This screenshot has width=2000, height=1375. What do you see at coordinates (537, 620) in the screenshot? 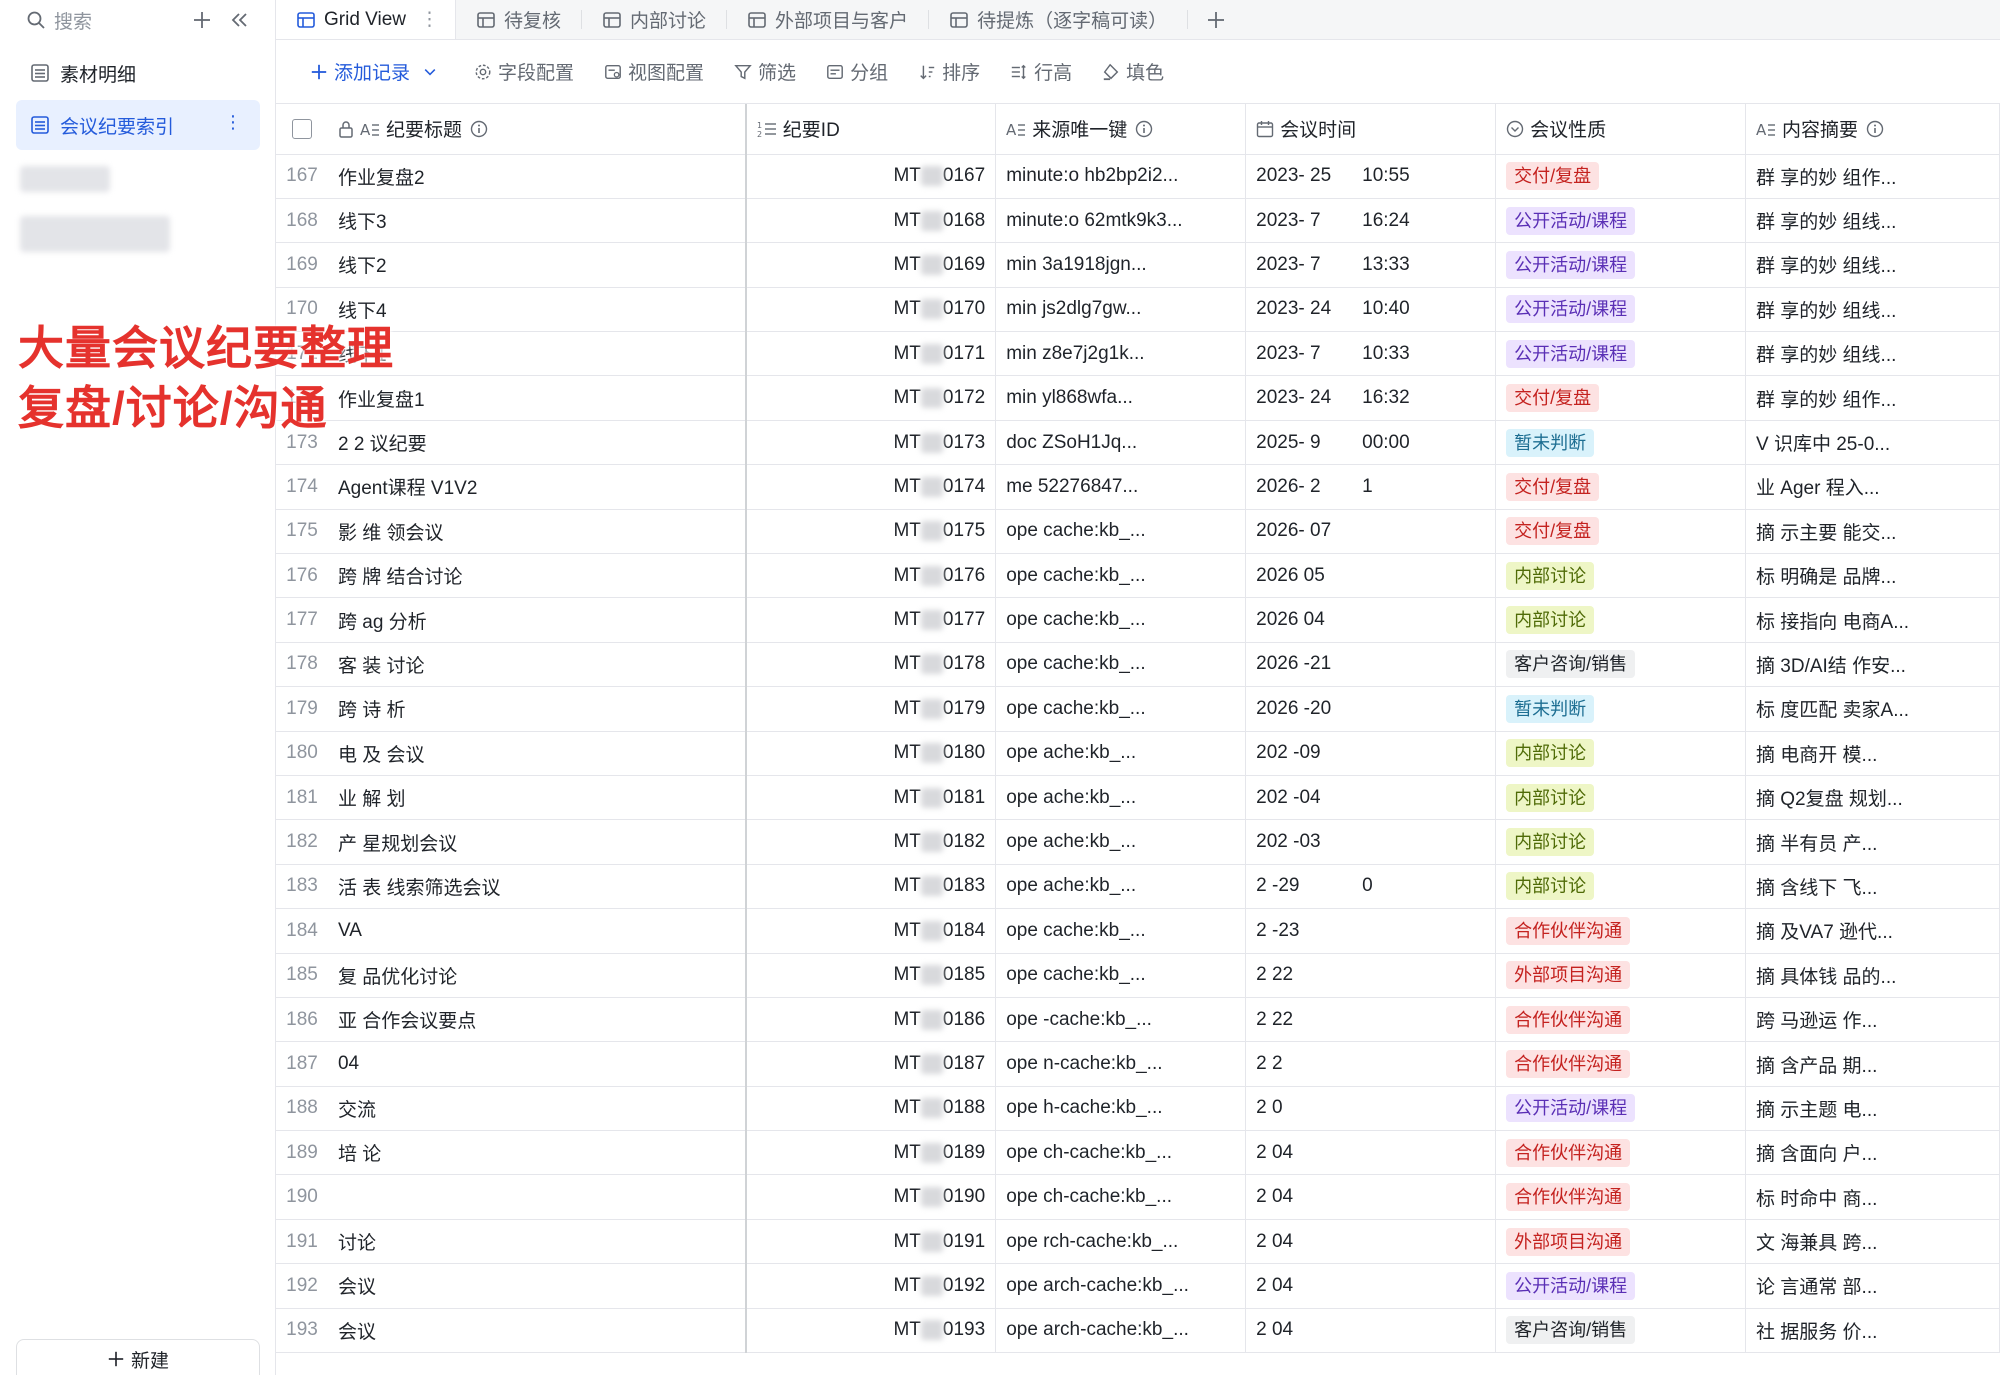
I see `cell-title: 跨 ag 分析` at bounding box center [537, 620].